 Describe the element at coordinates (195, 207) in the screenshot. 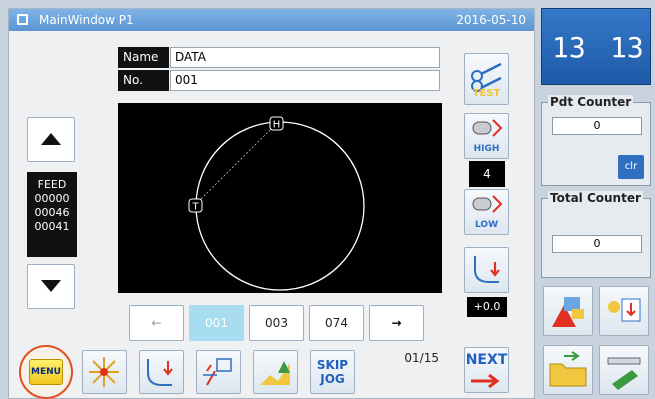

I see `start-marker-label: T` at that location.